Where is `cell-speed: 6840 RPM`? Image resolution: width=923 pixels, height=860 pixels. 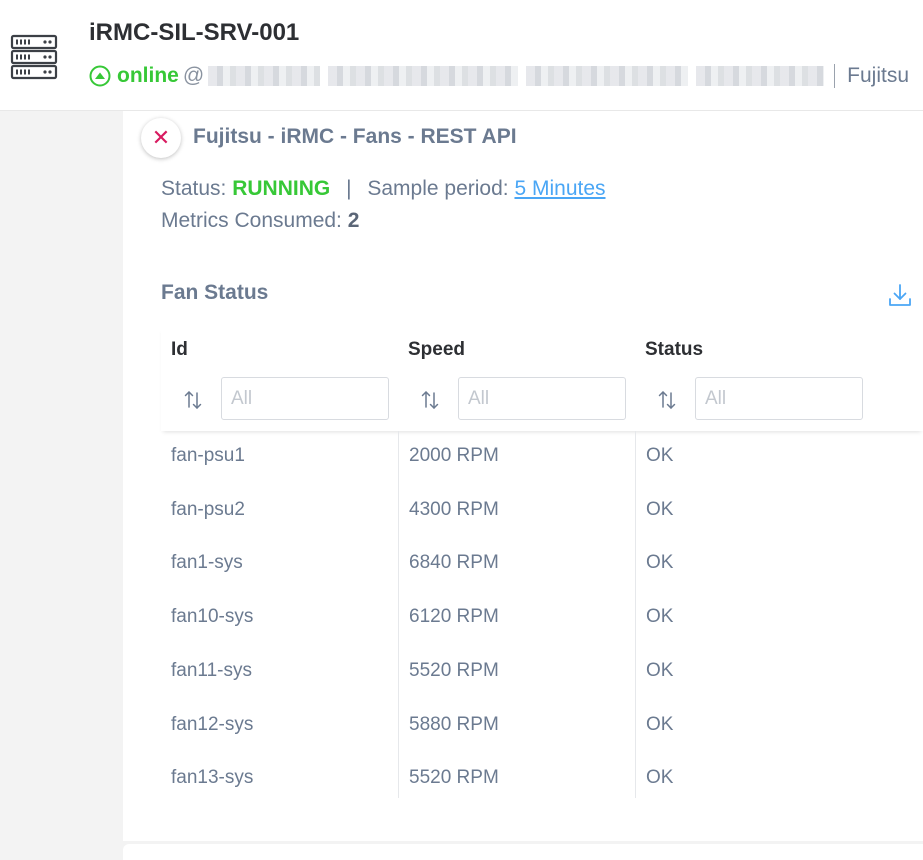
cell-speed: 6840 RPM is located at coordinates (454, 563).